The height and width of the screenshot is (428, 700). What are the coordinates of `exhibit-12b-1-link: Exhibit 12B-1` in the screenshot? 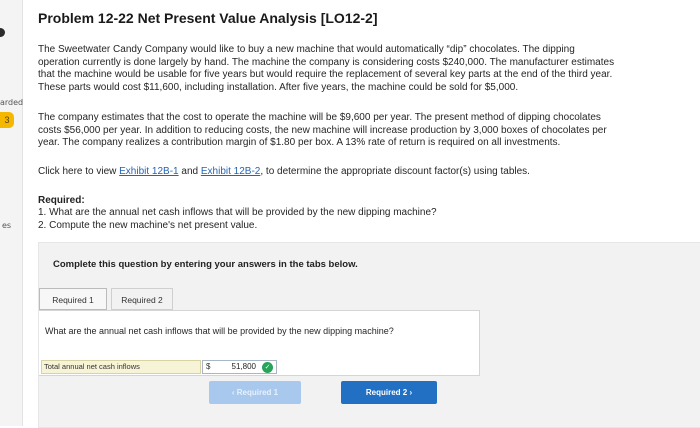 It's located at (148, 171).